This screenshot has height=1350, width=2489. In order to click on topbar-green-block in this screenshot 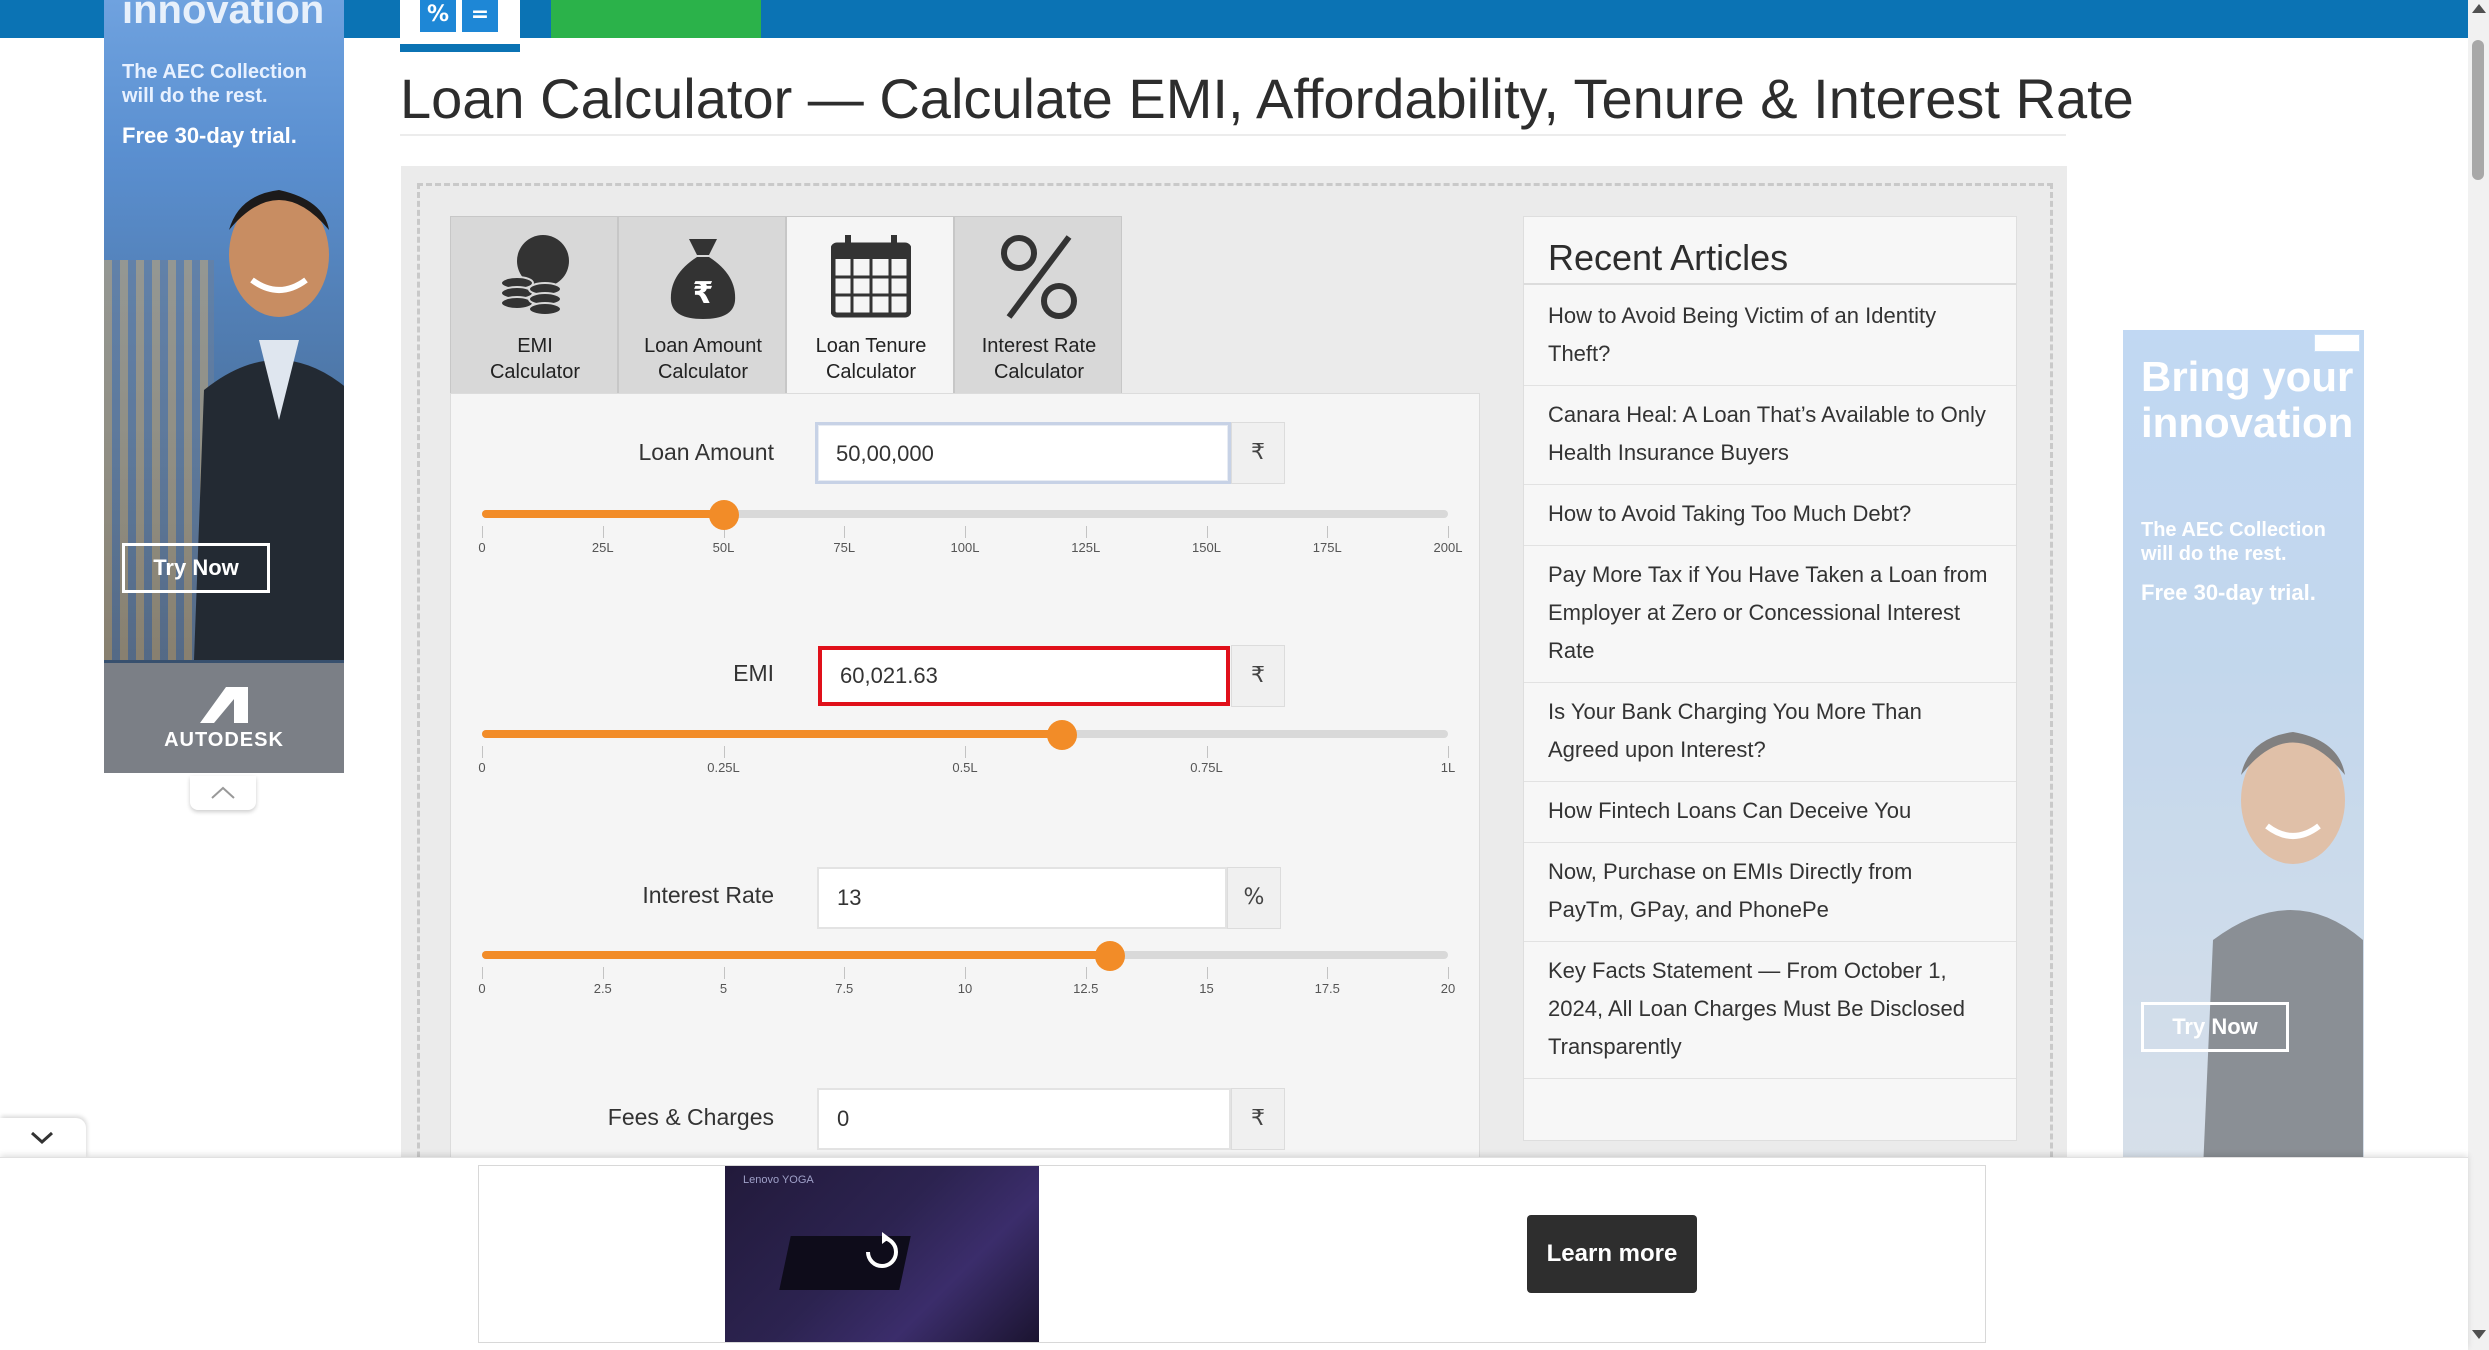, I will do `click(656, 19)`.